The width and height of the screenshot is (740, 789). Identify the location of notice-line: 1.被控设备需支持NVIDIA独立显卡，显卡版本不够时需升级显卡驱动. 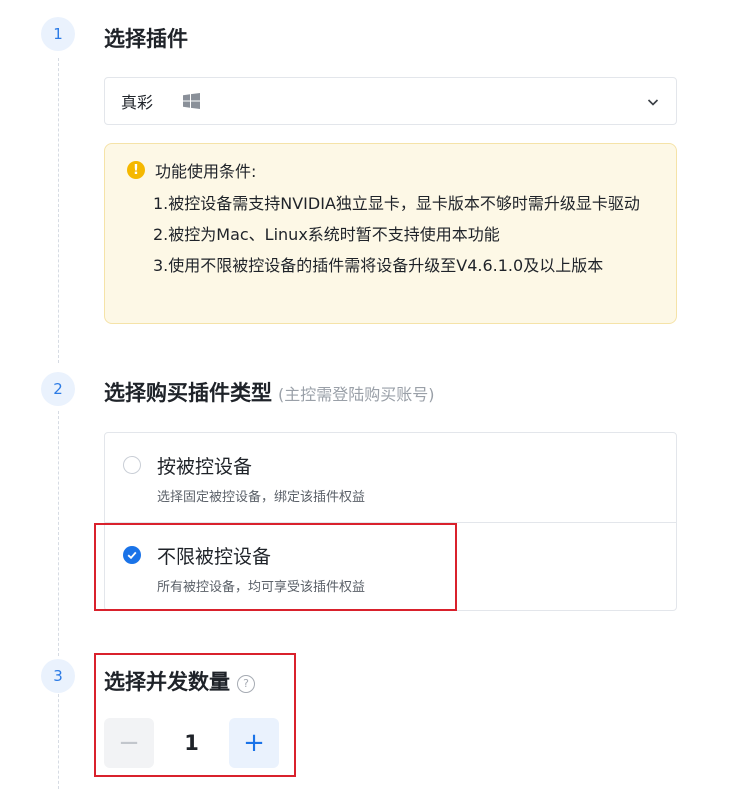
(396, 203).